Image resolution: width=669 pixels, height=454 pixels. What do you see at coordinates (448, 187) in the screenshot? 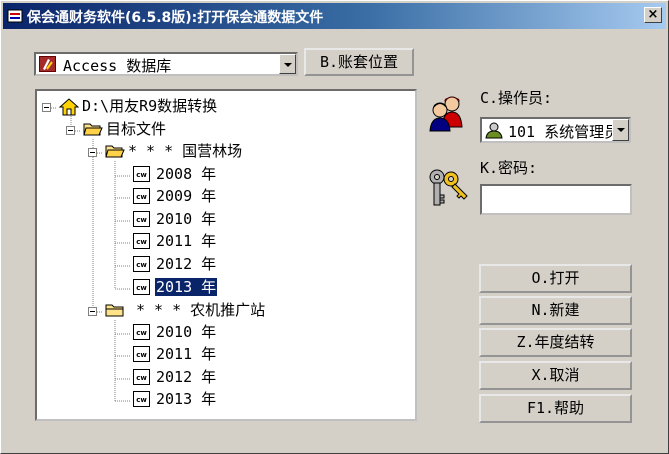
I see `keys-icon` at bounding box center [448, 187].